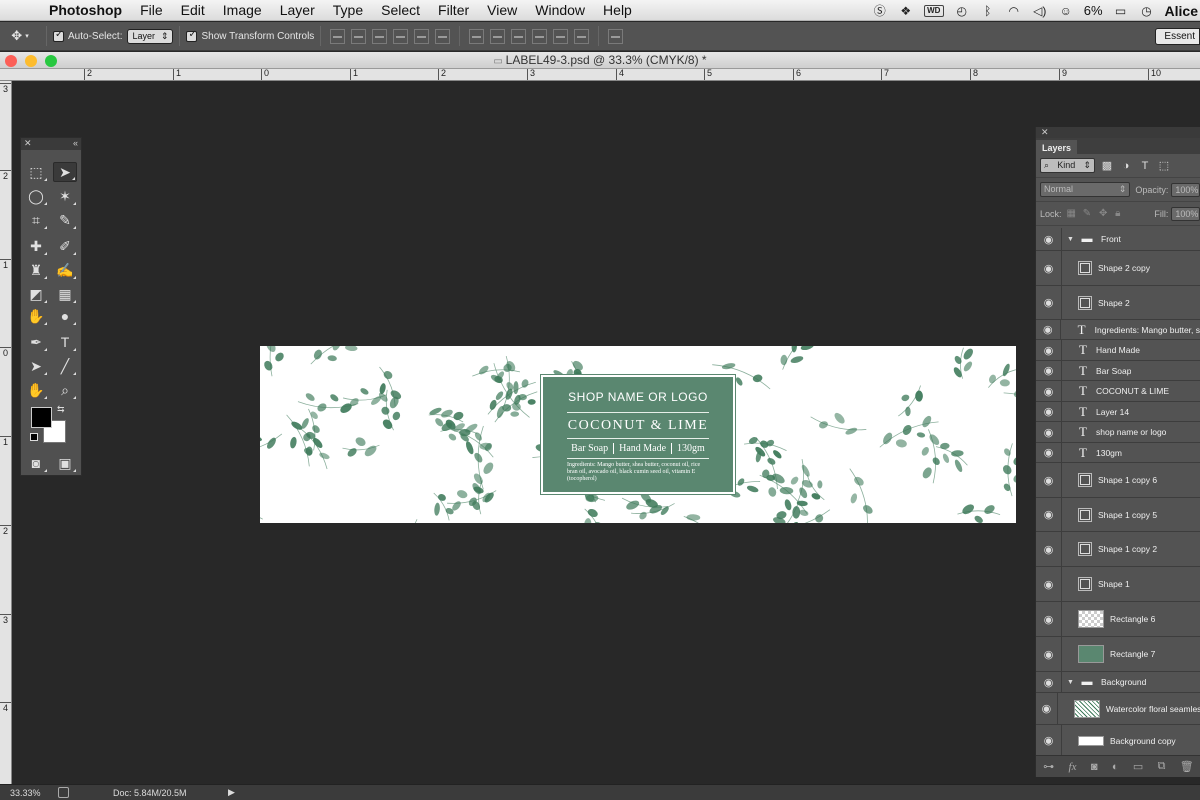  I want to click on crop-tool-icon: ⌗, so click(36, 220).